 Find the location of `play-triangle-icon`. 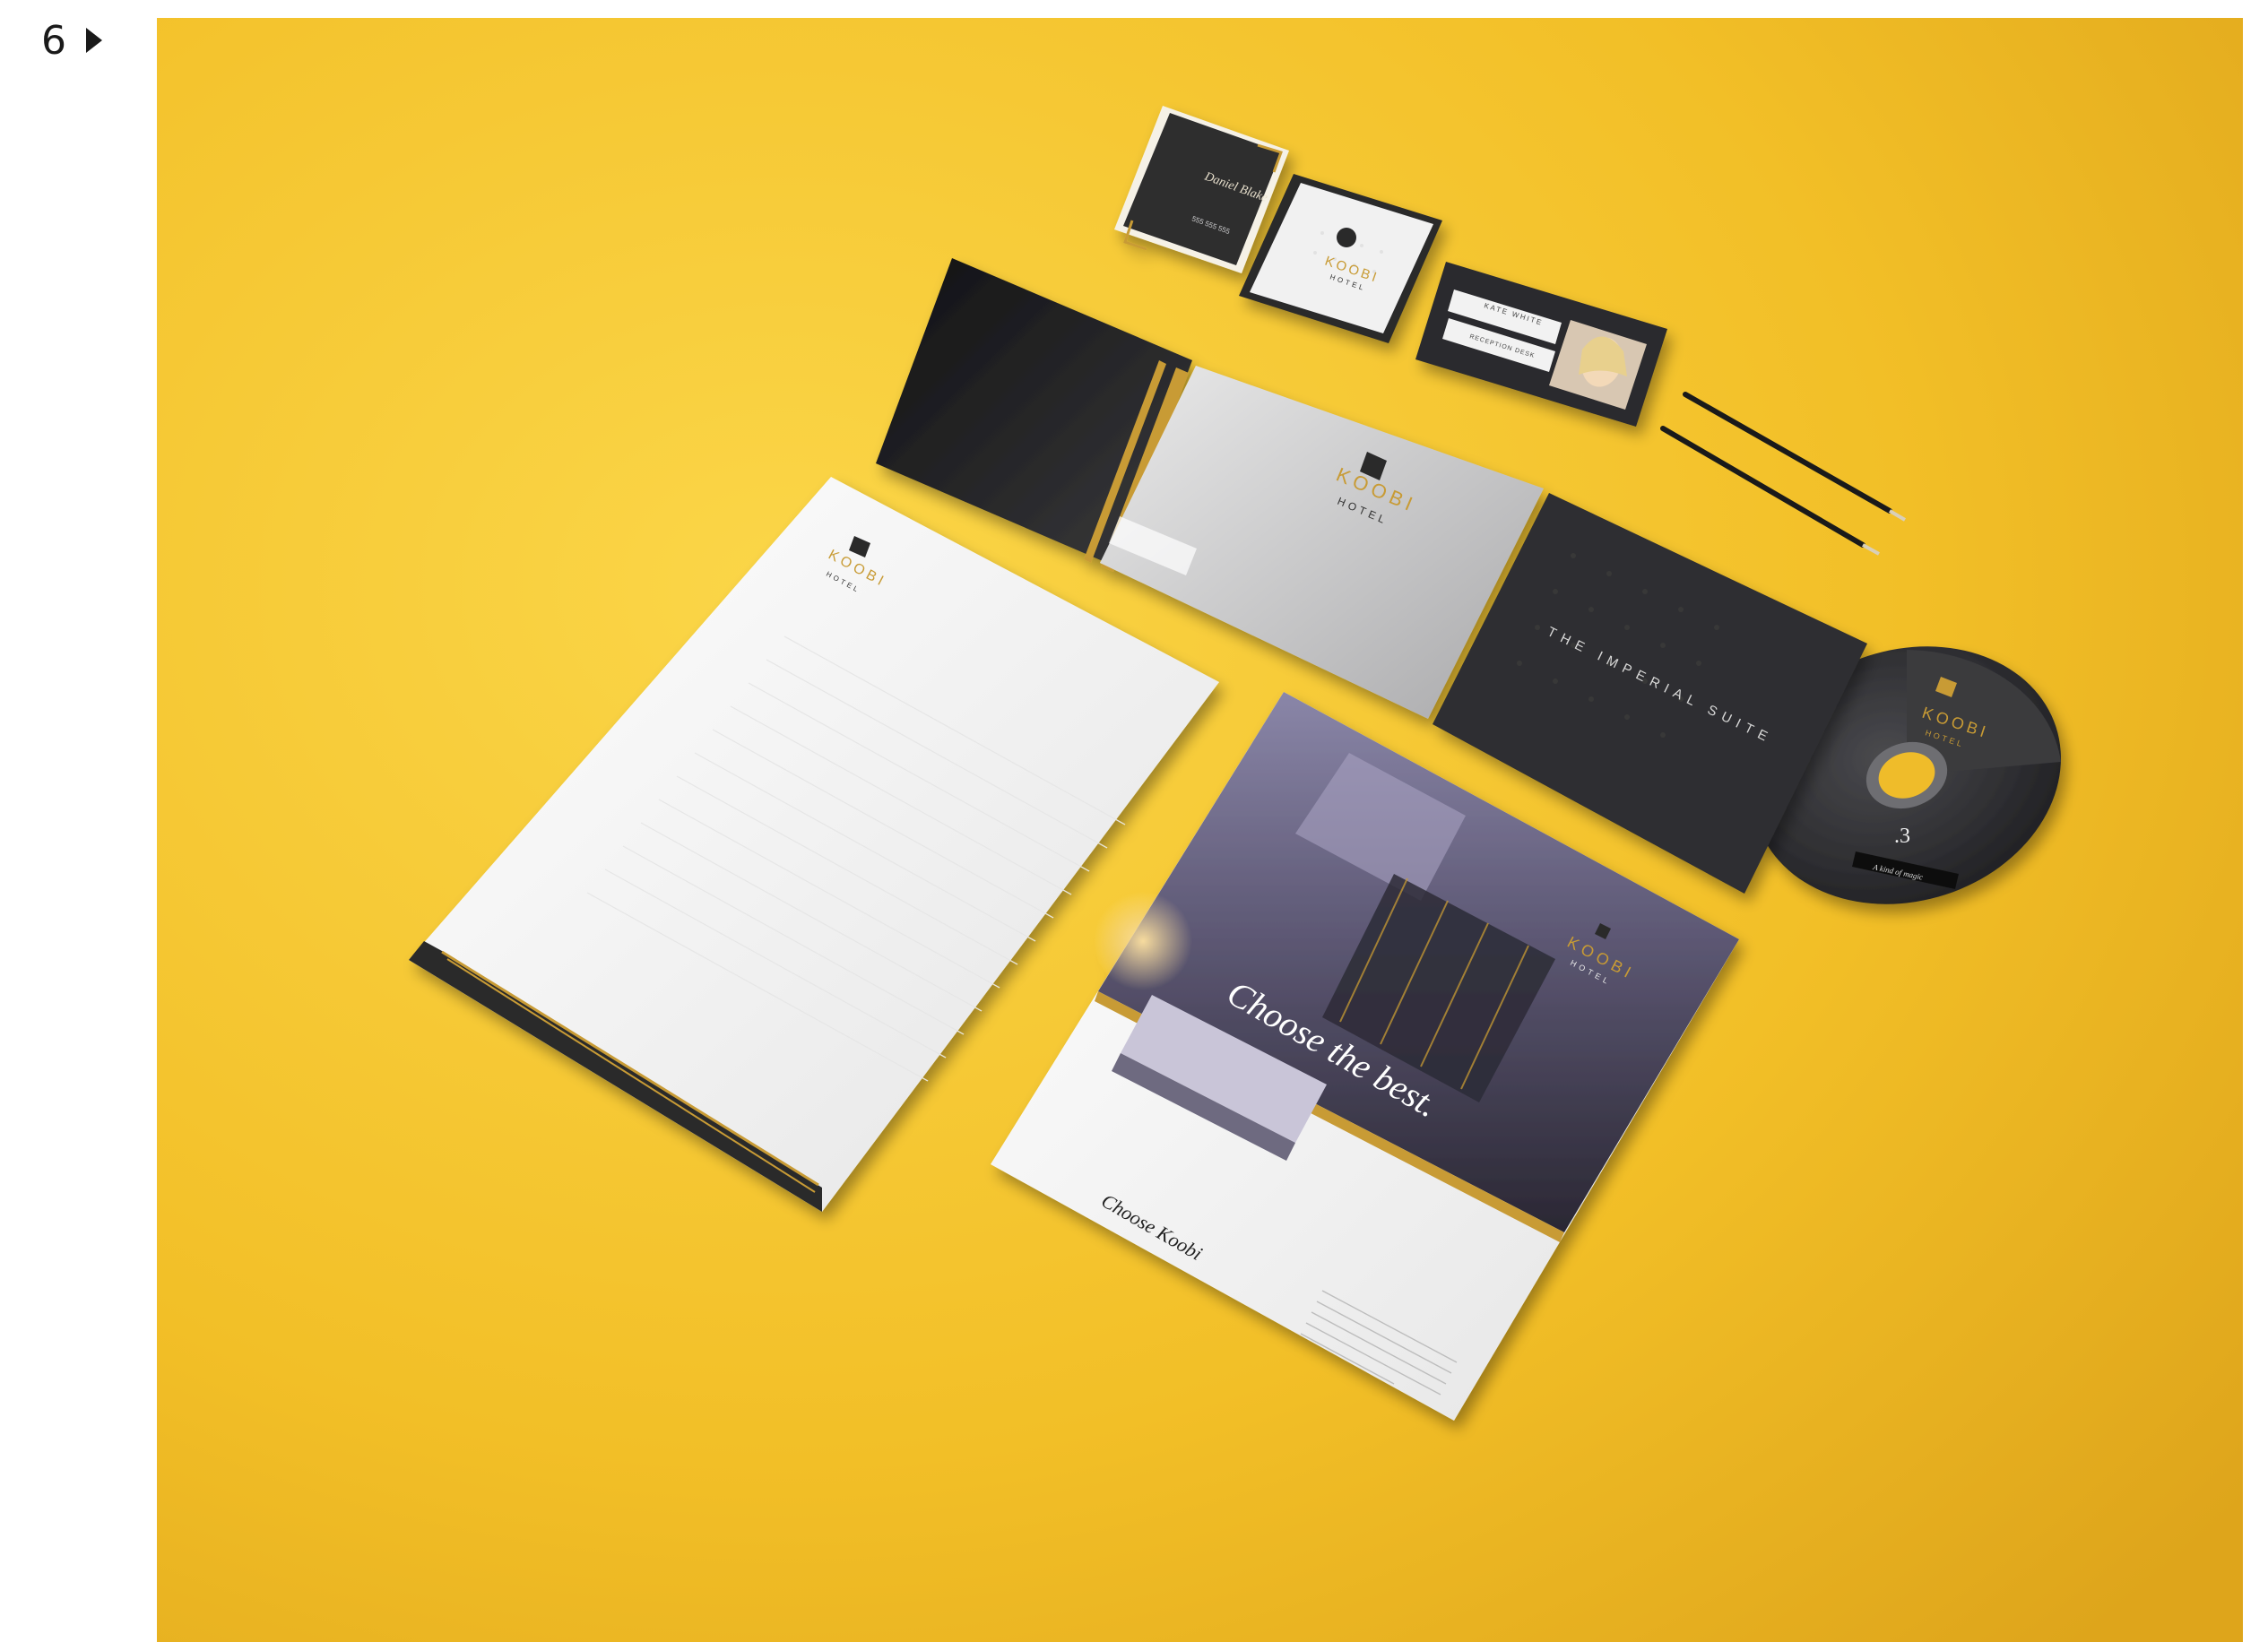

play-triangle-icon is located at coordinates (94, 40).